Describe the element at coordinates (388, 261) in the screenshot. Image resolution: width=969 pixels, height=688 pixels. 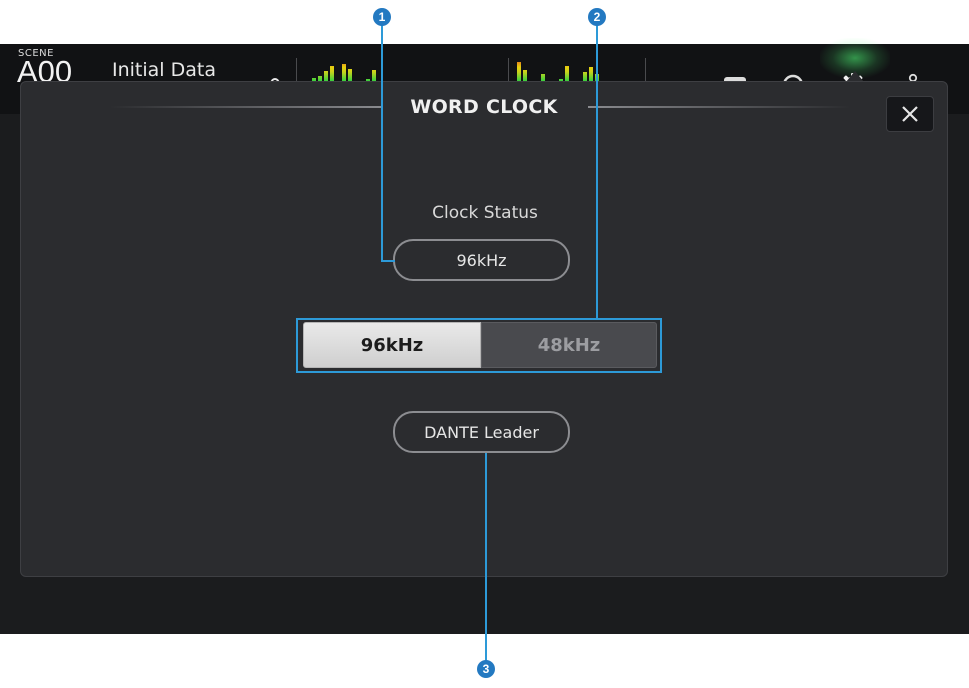
I see `callout-line-1-tick` at that location.